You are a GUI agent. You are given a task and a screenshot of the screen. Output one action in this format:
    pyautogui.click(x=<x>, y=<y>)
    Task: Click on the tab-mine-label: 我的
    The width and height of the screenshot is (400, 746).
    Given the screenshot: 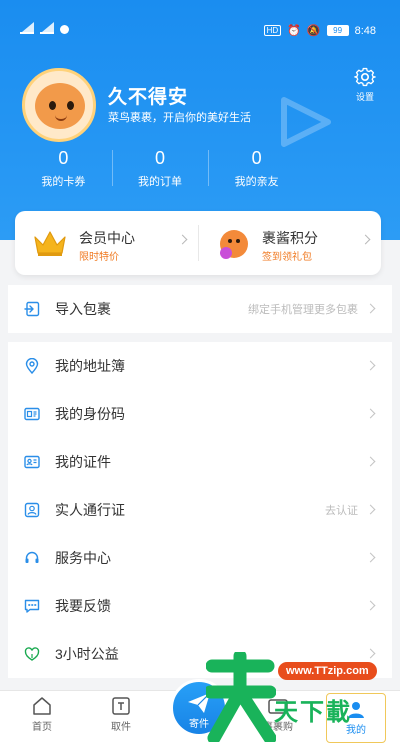 What is the action you would take?
    pyautogui.click(x=356, y=730)
    